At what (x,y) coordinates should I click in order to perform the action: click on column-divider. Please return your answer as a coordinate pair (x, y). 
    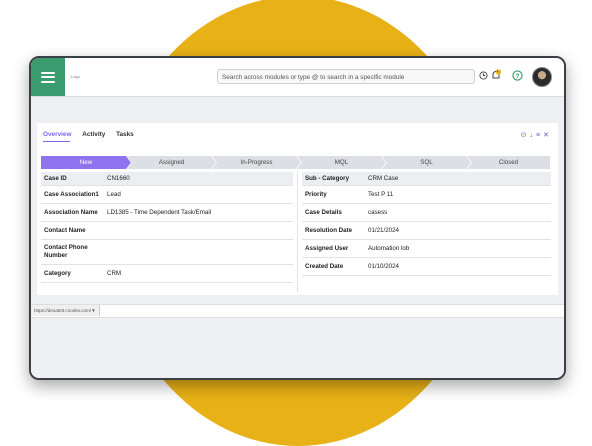
    Looking at the image, I should click on (297, 232).